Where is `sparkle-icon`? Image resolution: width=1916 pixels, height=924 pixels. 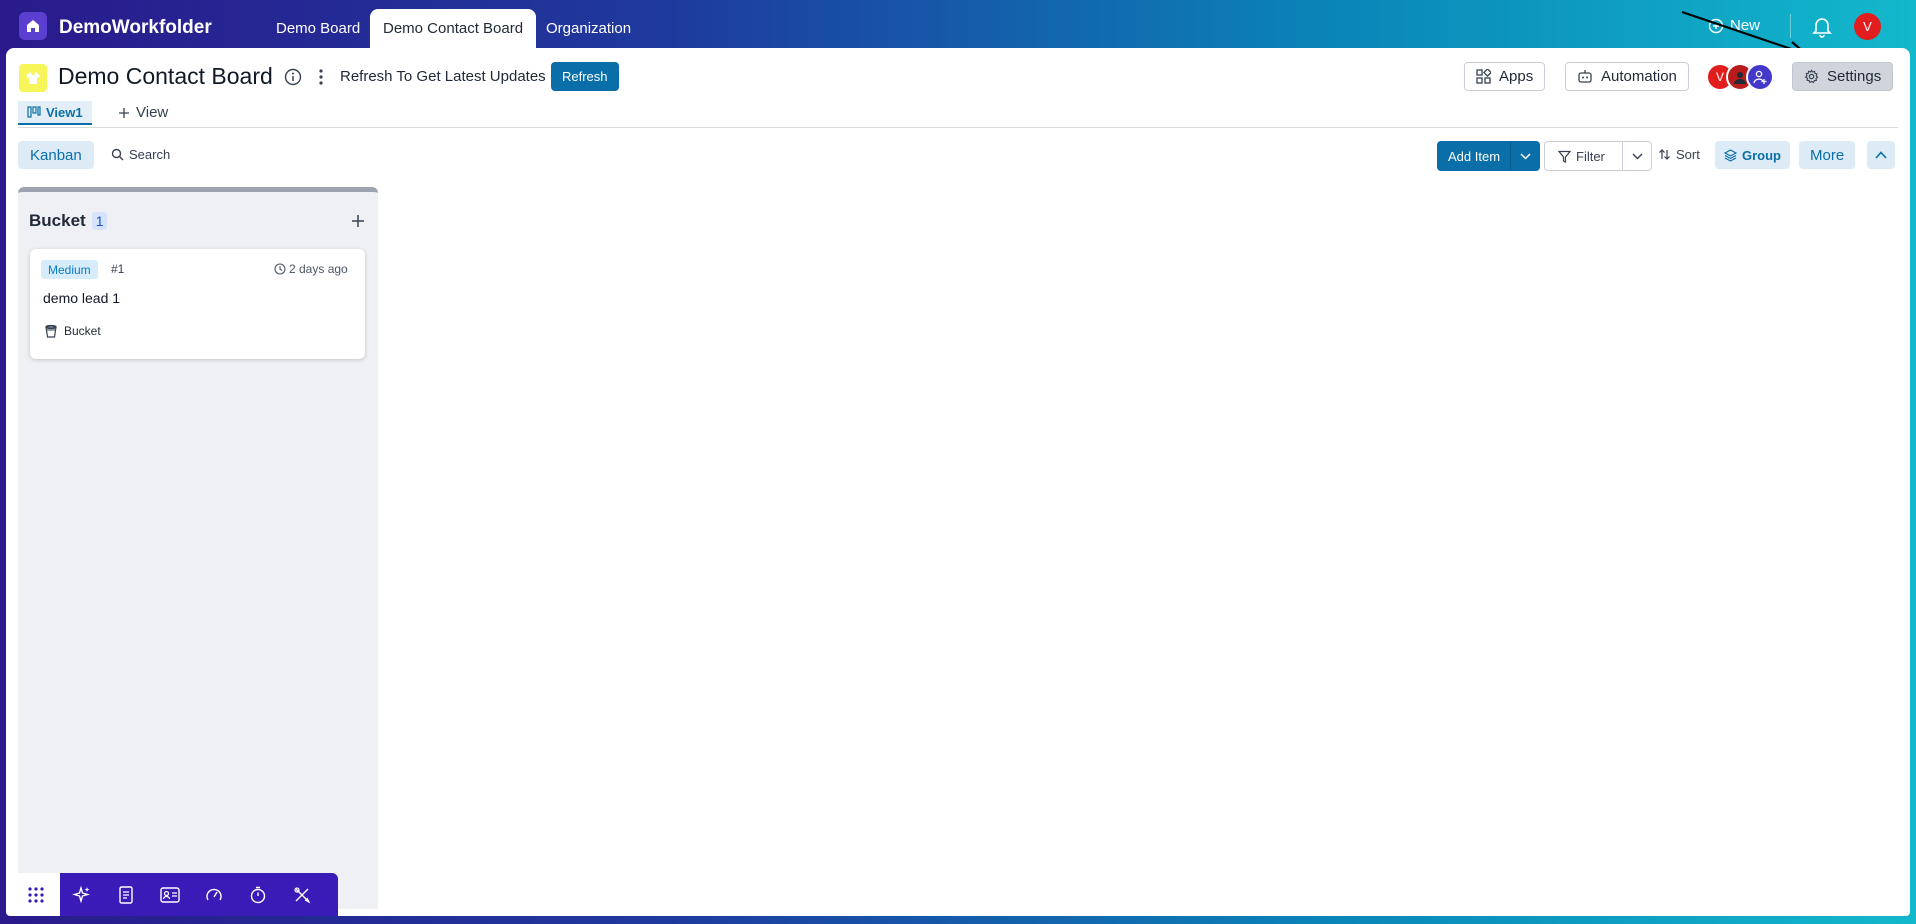
sparkle-icon is located at coordinates (82, 894).